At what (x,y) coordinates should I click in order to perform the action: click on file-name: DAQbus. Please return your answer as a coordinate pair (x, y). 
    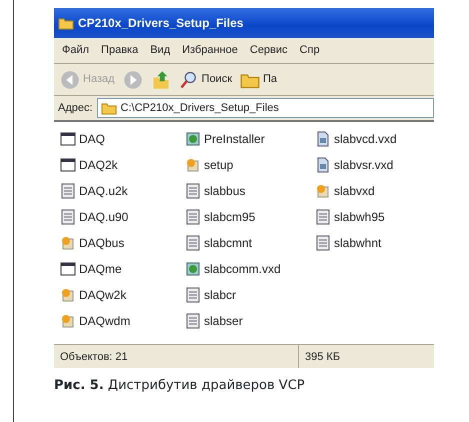
    Looking at the image, I should click on (101, 243).